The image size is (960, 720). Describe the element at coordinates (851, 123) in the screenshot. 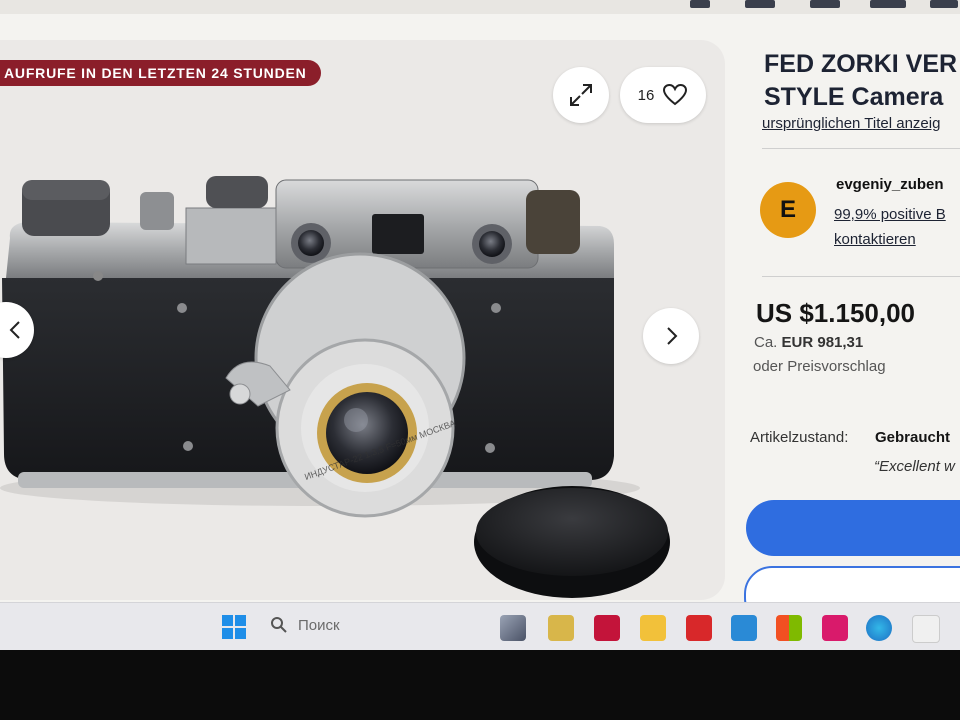

I see `original-title-link: ursprünglichen Titel anzeig` at that location.